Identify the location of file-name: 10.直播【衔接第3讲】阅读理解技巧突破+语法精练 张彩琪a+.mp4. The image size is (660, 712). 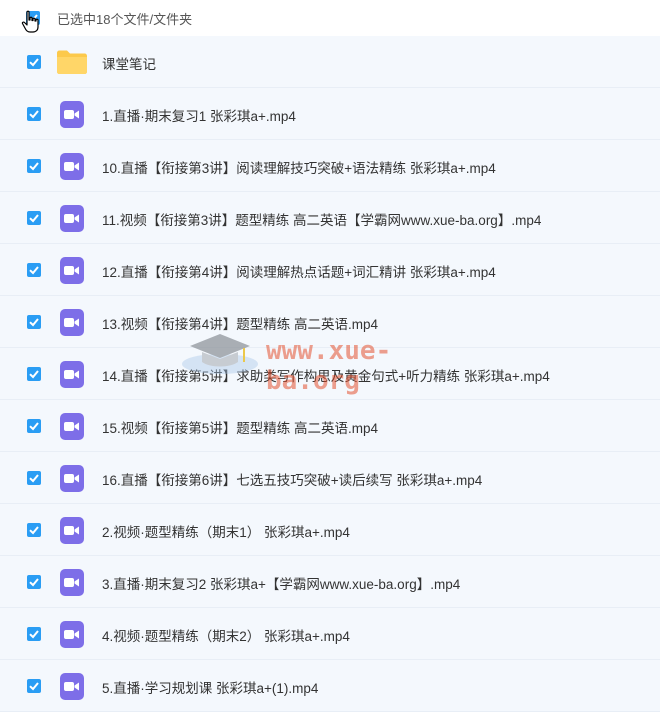
(299, 167).